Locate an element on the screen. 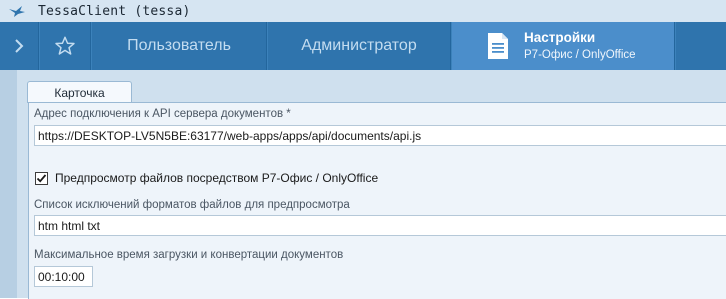 This screenshot has width=726, height=299. tab-user-label: Пользователь is located at coordinates (179, 45).